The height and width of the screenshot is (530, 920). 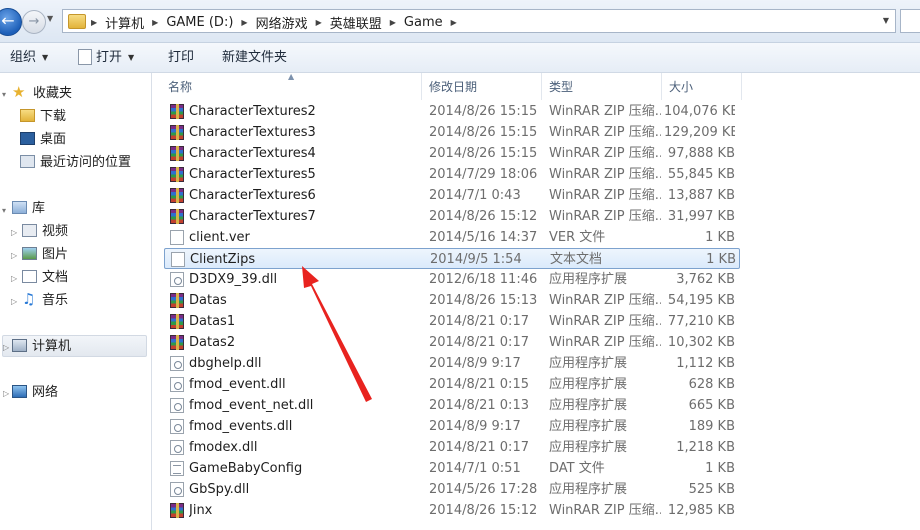 I want to click on sidebar-item-downloads: 下载, so click(x=43, y=117).